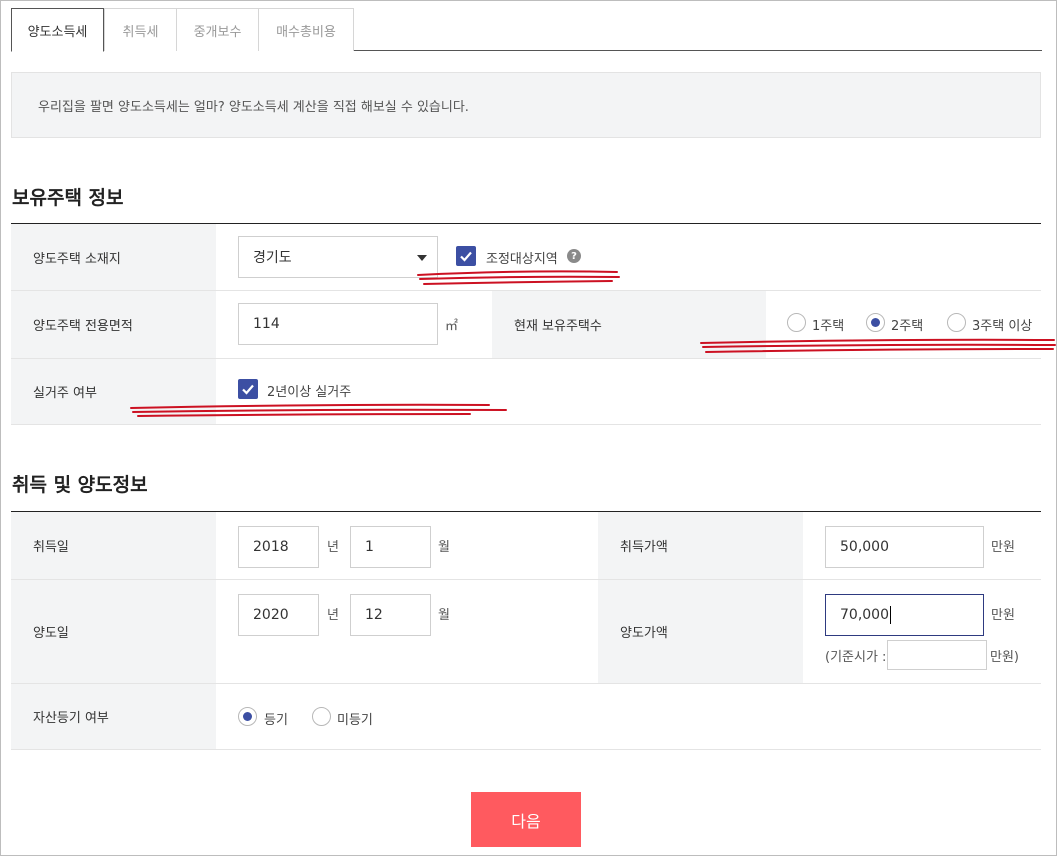 The height and width of the screenshot is (856, 1057). What do you see at coordinates (374, 615) in the screenshot?
I see `sale-month-value: 12` at bounding box center [374, 615].